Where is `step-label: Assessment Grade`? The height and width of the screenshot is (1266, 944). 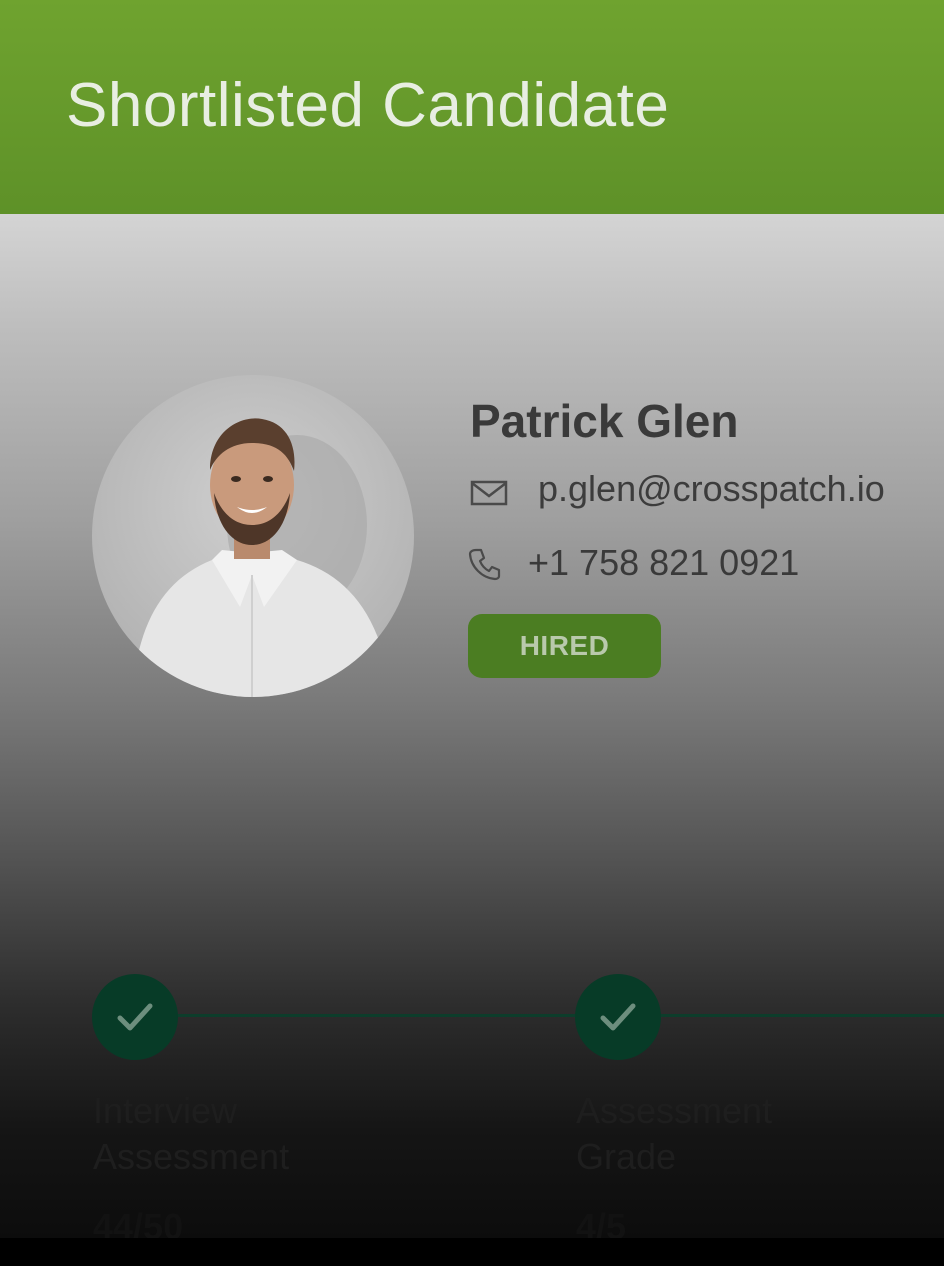
step-label: Assessment Grade is located at coordinates (674, 1133).